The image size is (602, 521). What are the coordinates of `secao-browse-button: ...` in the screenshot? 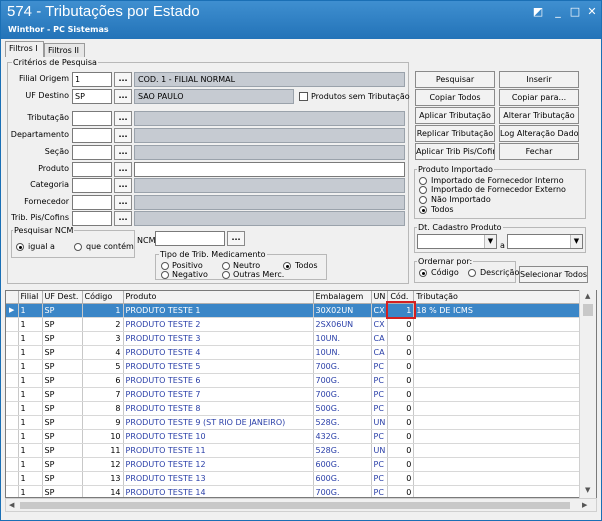 It's located at (123, 152).